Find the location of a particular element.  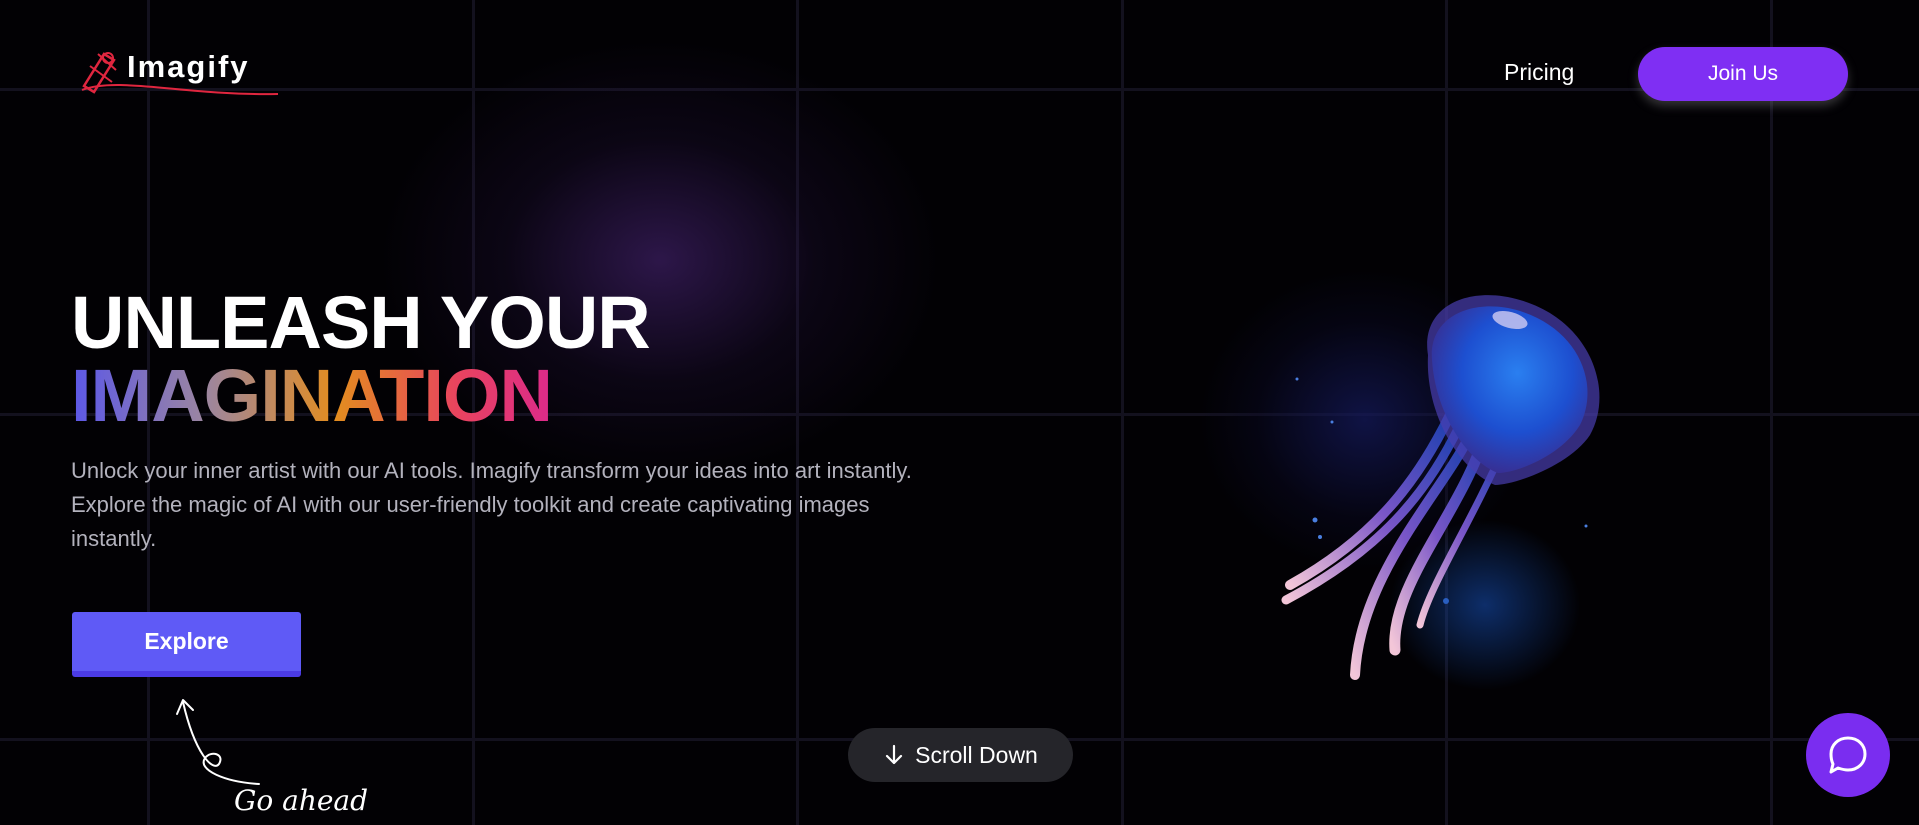

chat-button is located at coordinates (1848, 755).